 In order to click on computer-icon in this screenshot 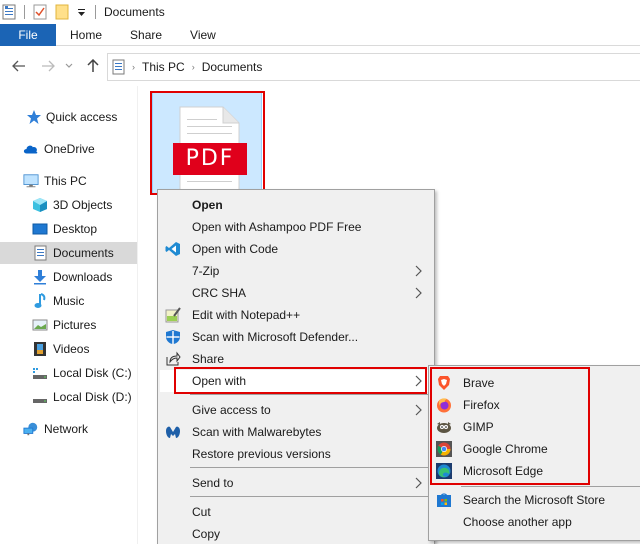, I will do `click(31, 181)`.